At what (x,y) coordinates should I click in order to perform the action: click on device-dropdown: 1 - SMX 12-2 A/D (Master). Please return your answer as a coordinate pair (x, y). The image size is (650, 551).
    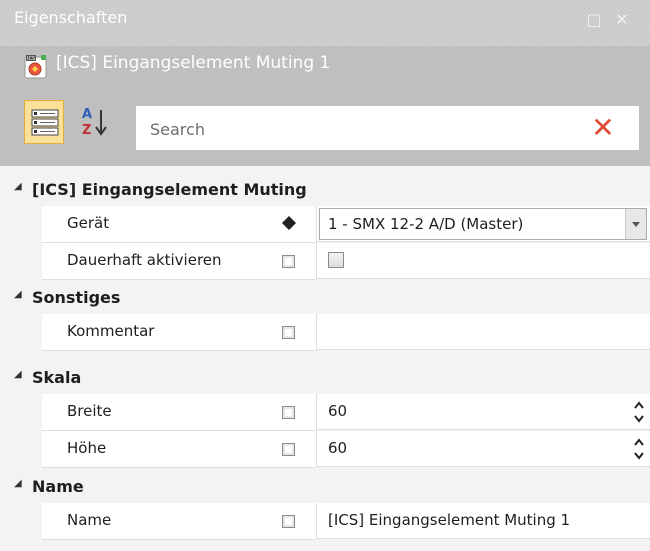
    Looking at the image, I should click on (483, 224).